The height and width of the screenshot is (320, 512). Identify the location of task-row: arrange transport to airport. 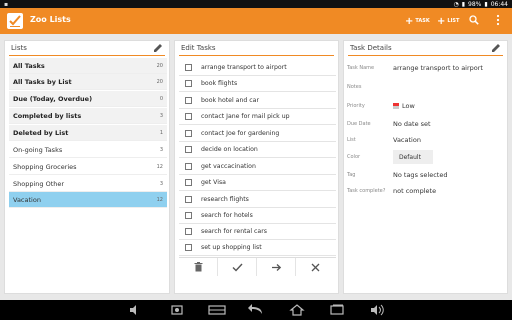
(257, 68).